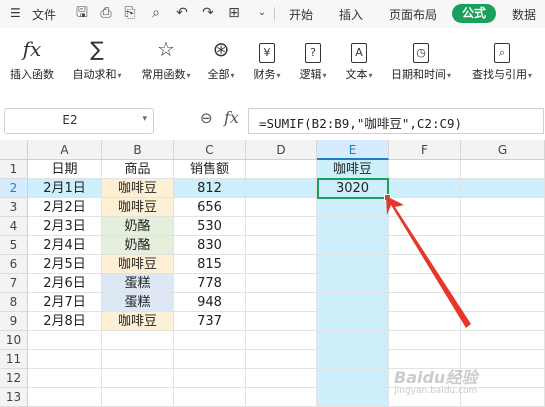  I want to click on cell-g6, so click(503, 264).